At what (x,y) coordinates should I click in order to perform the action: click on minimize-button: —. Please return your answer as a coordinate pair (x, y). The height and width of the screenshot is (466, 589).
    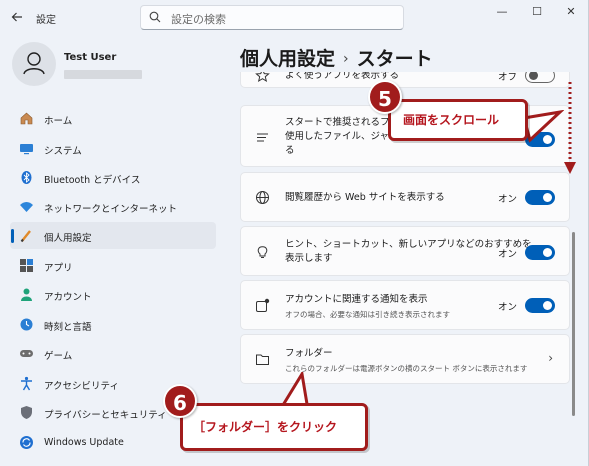
    Looking at the image, I should click on (502, 12).